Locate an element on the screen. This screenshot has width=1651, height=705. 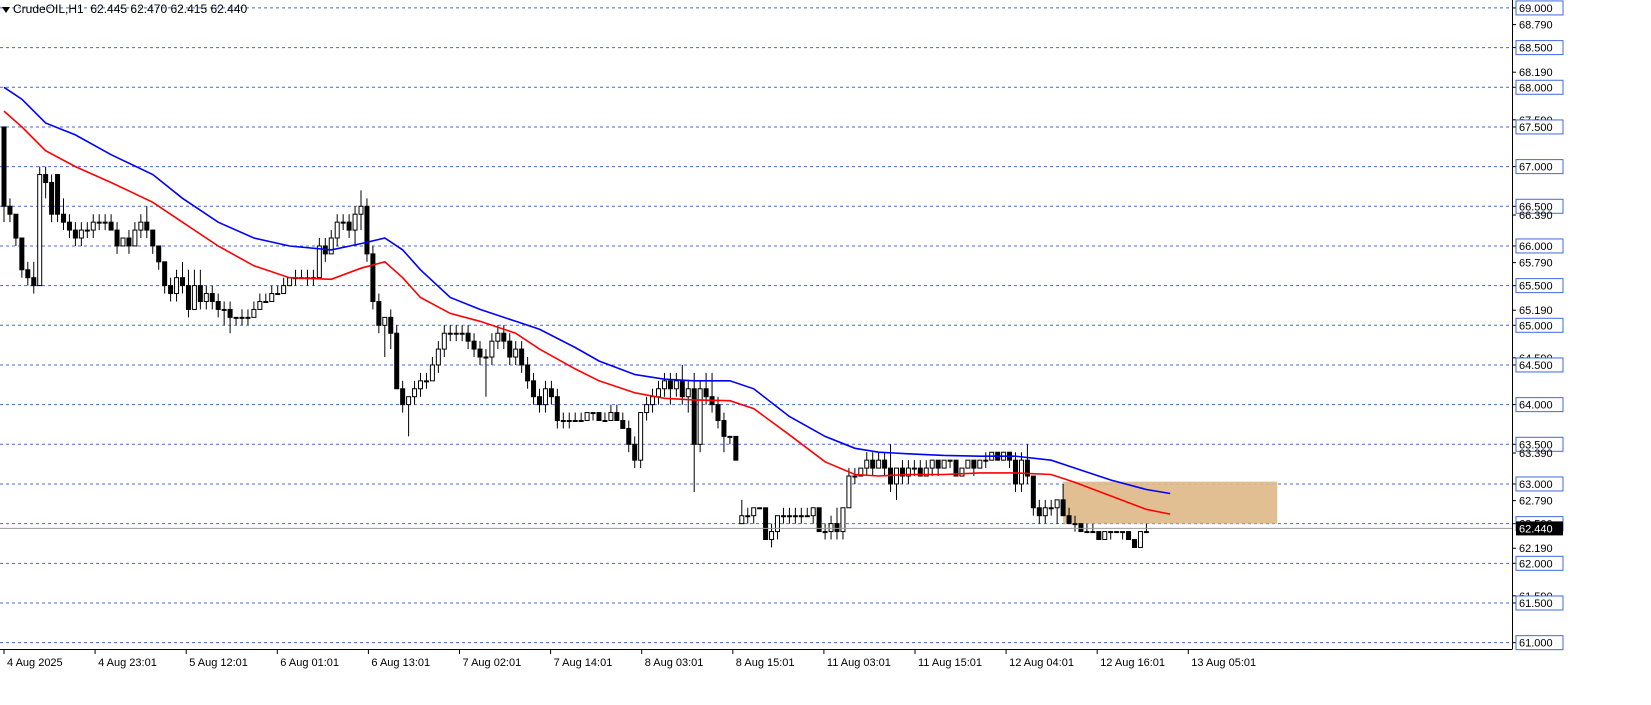
time-label: 11 Aug 15:01 is located at coordinates (950, 663).